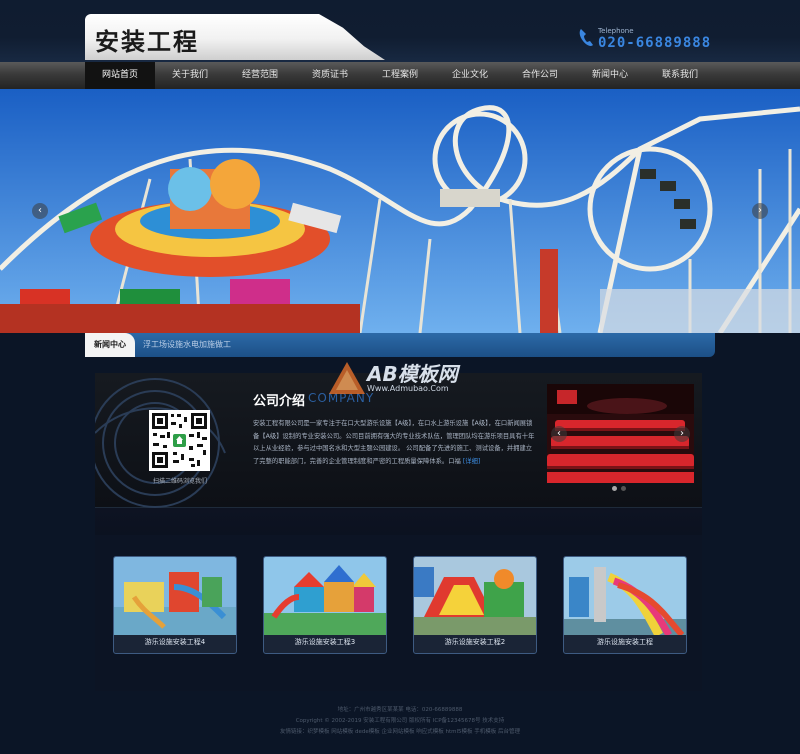  Describe the element at coordinates (179, 481) in the screenshot. I see `qr-caption: 扫描二维码浏览我们` at that location.